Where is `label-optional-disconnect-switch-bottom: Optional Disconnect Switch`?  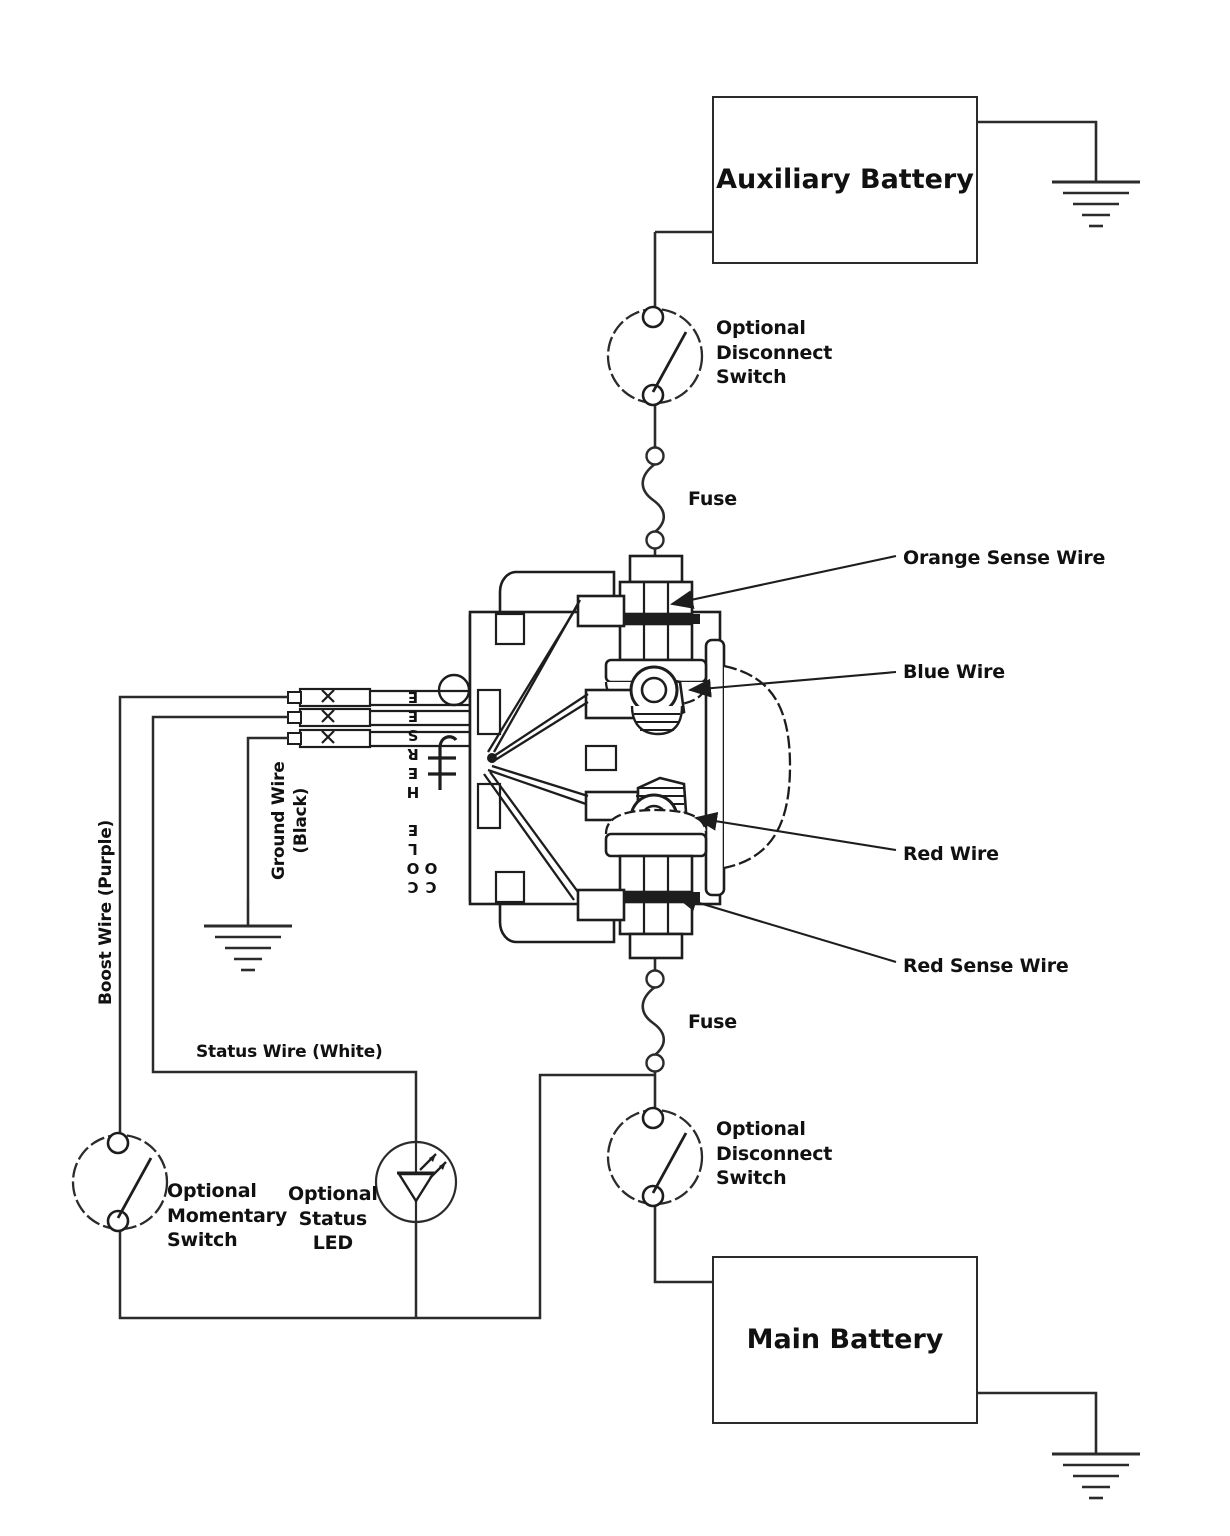
label-optional-disconnect-switch-bottom: Optional Disconnect Switch is located at coordinates (774, 1154).